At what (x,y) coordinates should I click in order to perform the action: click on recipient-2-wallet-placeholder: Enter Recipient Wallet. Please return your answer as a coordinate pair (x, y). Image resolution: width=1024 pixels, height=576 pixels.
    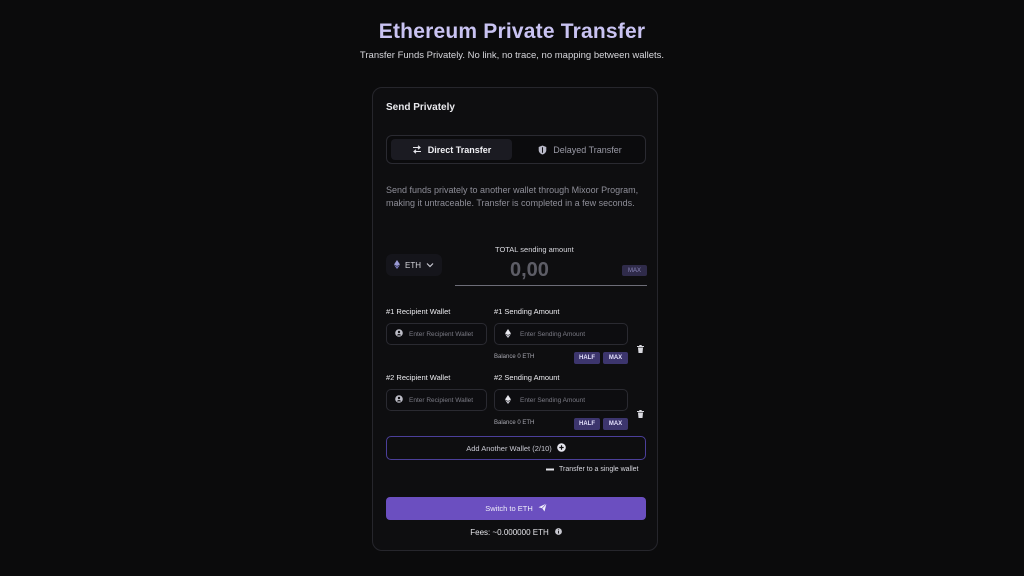
    Looking at the image, I should click on (441, 400).